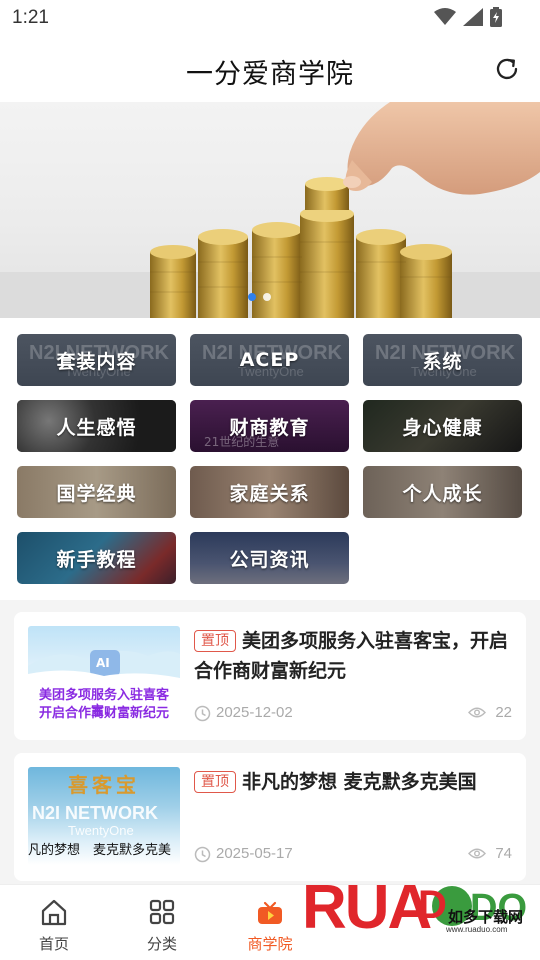 The width and height of the screenshot is (540, 960). What do you see at coordinates (353, 714) in the screenshot?
I see `news-meta: 2025-12-02 22` at bounding box center [353, 714].